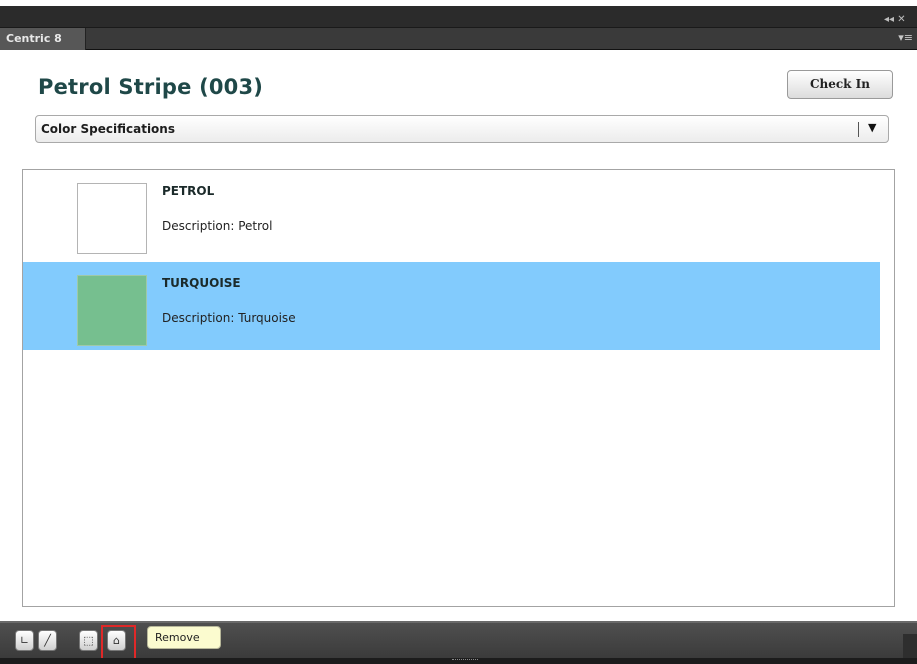 This screenshot has height=664, width=917. I want to click on page-title: Petrol Stripe (003), so click(151, 87).